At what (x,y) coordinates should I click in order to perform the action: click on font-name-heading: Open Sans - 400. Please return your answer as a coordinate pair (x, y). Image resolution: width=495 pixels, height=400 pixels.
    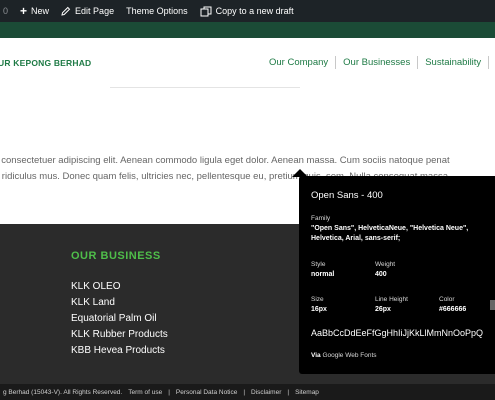
    Looking at the image, I should click on (347, 195).